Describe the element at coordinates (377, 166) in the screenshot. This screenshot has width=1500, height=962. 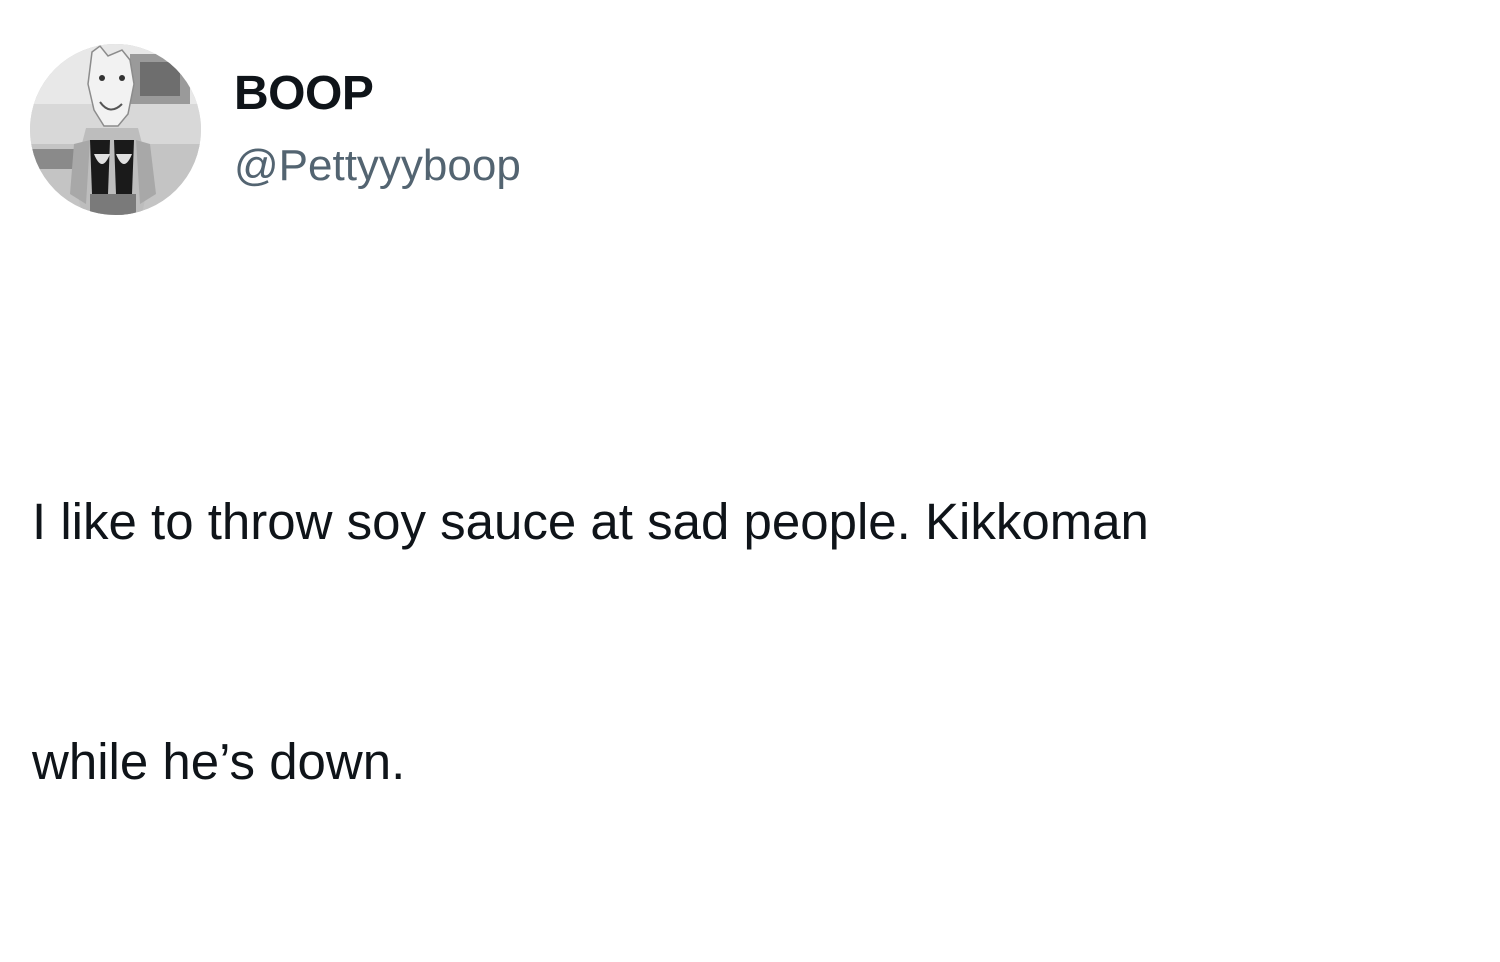
I see `author-handle: @Pettyyyboop` at that location.